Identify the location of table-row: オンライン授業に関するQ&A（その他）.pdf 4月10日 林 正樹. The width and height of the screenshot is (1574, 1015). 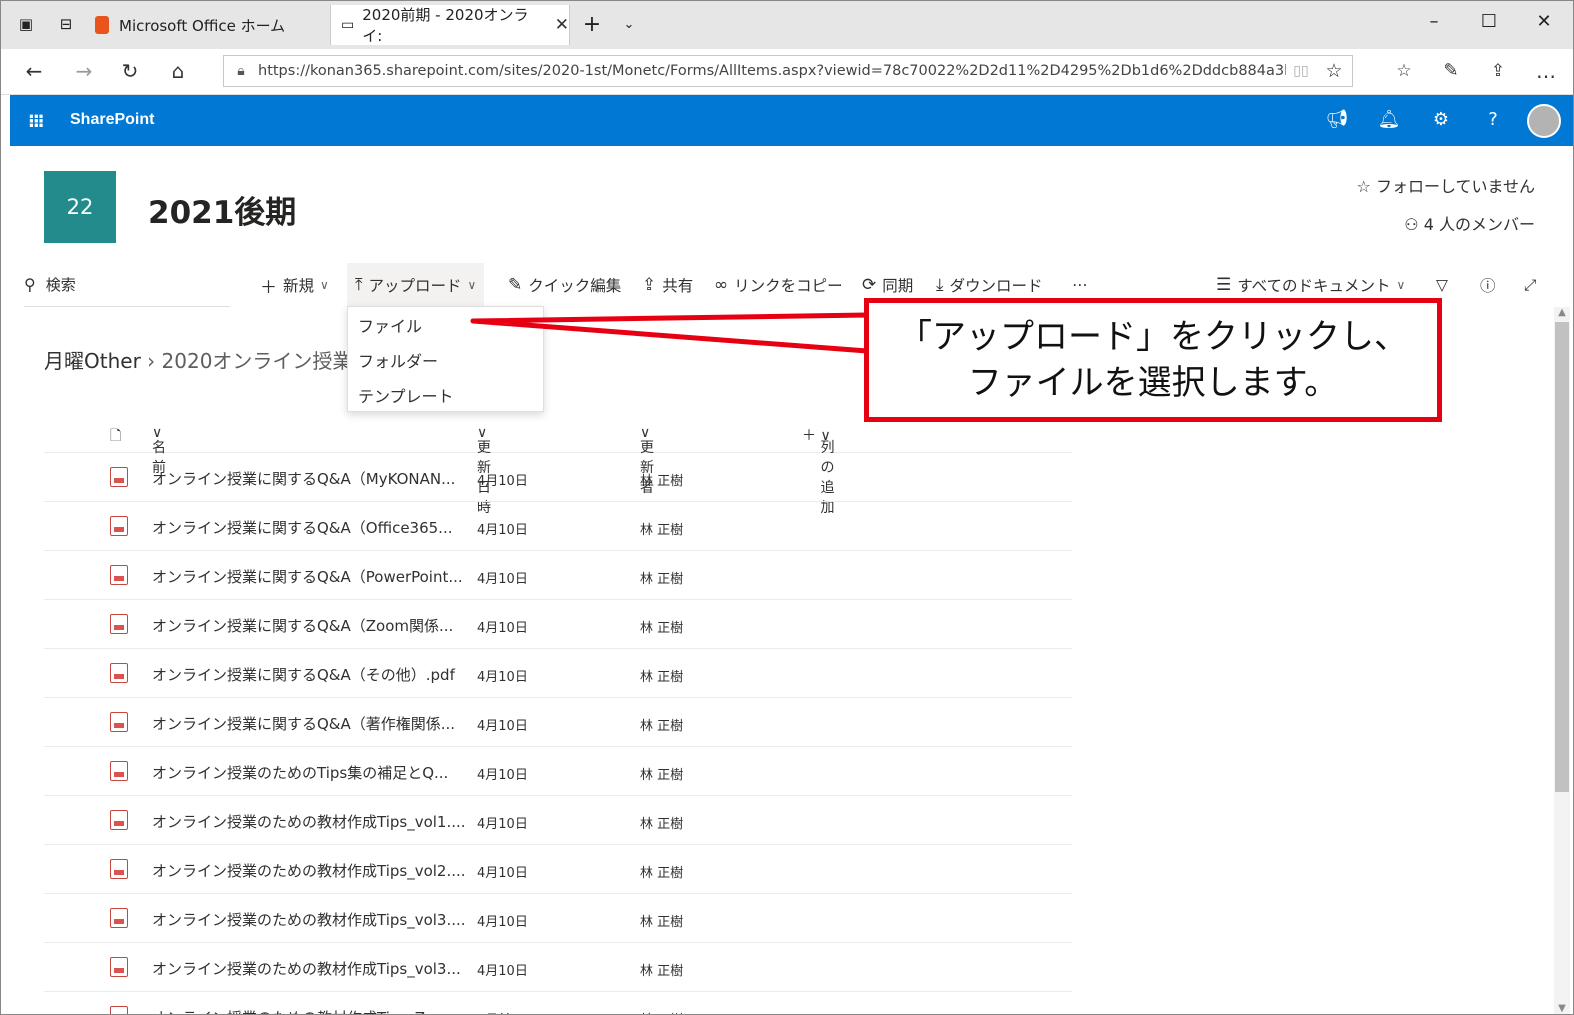
(558, 673).